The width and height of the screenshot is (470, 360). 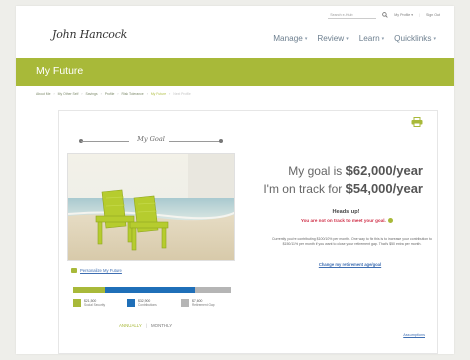 I want to click on breadcrumb-item: Risk Tolerance, so click(x=133, y=94).